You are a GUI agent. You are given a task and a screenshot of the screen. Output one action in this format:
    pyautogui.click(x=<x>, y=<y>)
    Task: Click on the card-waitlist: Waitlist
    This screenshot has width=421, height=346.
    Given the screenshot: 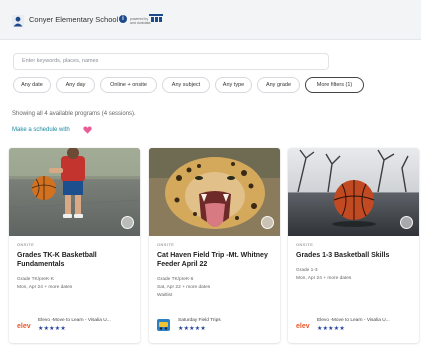 What is the action you would take?
    pyautogui.click(x=165, y=295)
    